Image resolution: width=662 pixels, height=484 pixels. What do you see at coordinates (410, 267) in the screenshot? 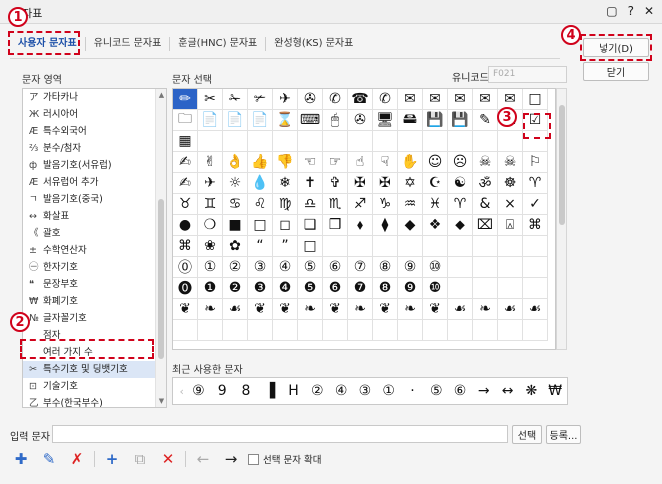
I see `symbol-cell: ⑨` at bounding box center [410, 267].